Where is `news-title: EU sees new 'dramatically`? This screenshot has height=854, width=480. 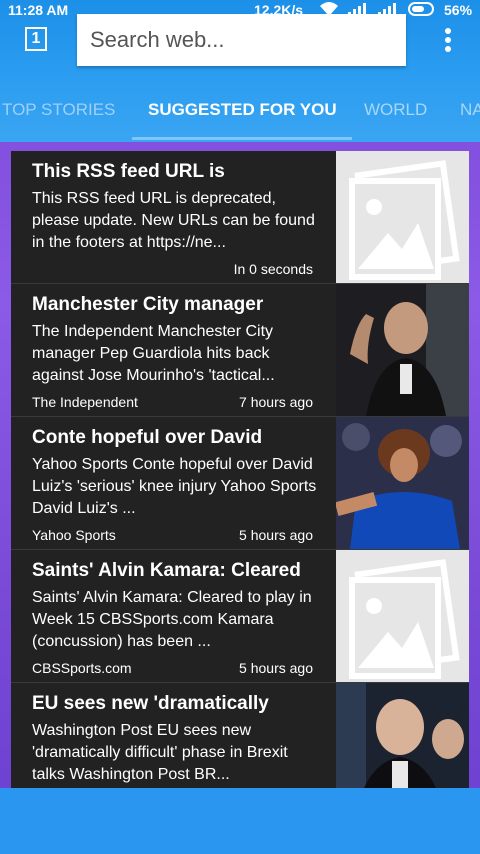
news-title: EU sees new 'dramatically is located at coordinates (150, 703).